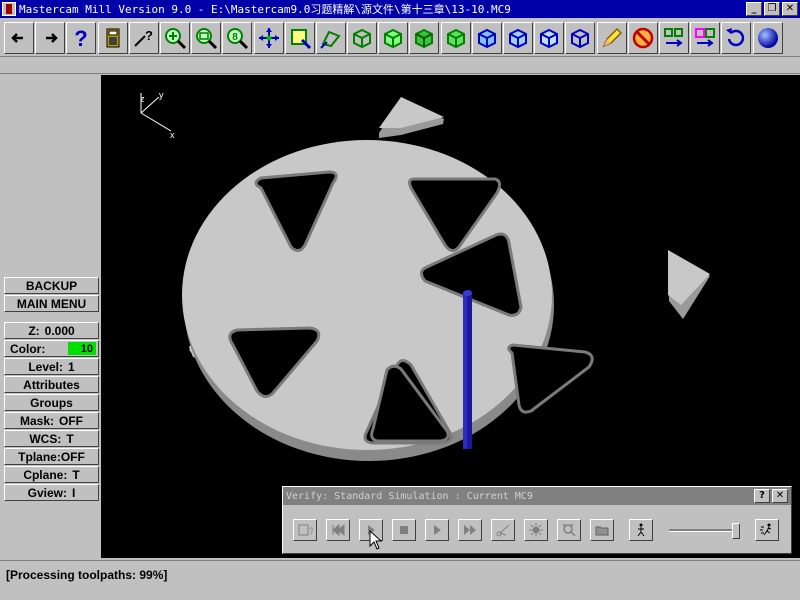 This screenshot has height=600, width=800. I want to click on attributes-button: Attributes, so click(51, 384).